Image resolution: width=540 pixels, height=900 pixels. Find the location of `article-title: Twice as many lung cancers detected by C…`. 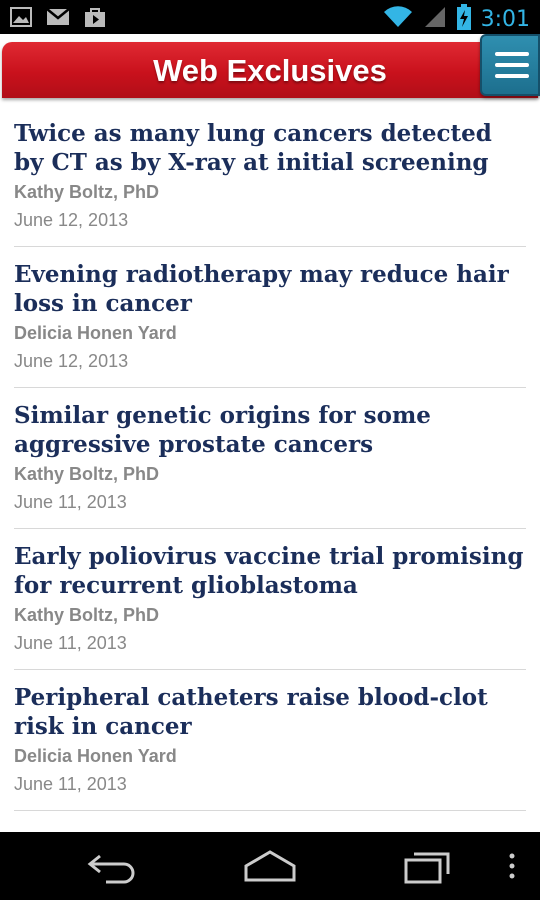

article-title: Twice as many lung cancers detected by C… is located at coordinates (253, 148).